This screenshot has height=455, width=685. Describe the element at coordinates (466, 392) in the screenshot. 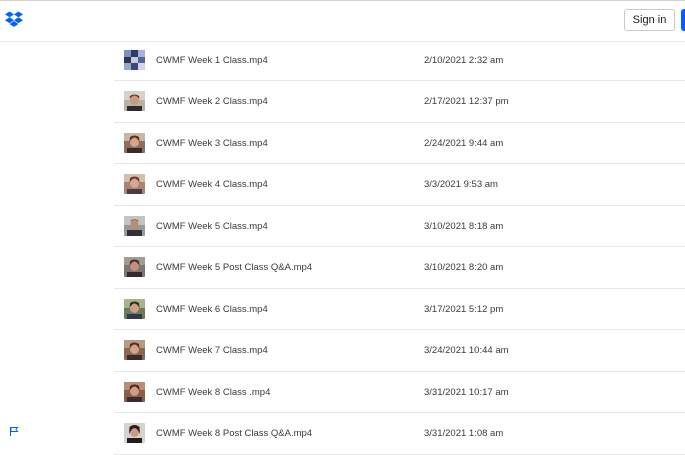

I see `modified-date: 3/31/2021 10:17 am` at that location.